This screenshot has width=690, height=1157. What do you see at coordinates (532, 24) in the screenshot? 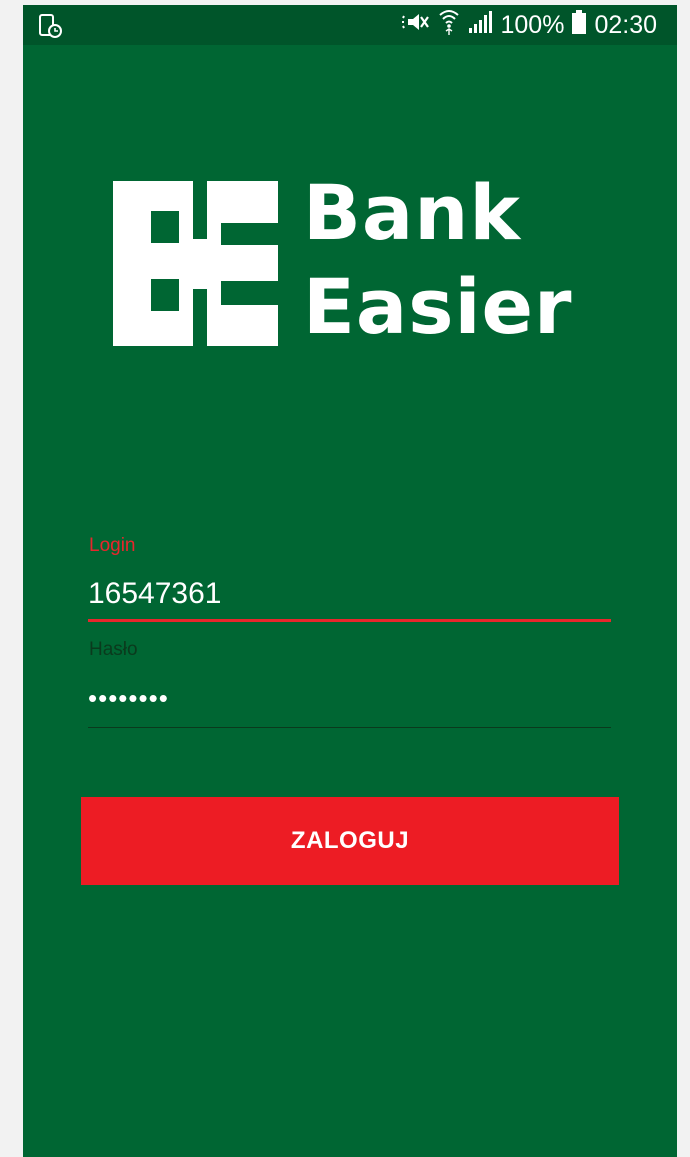
I see `battery-percent: 100%` at bounding box center [532, 24].